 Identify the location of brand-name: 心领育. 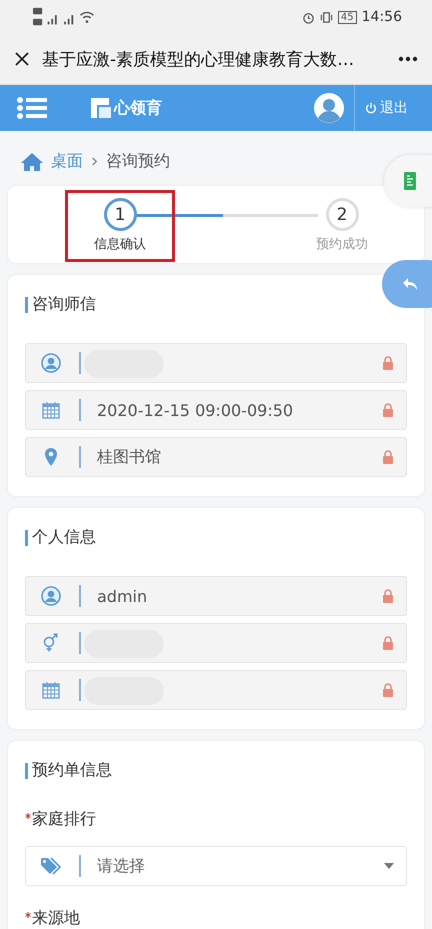
(138, 108).